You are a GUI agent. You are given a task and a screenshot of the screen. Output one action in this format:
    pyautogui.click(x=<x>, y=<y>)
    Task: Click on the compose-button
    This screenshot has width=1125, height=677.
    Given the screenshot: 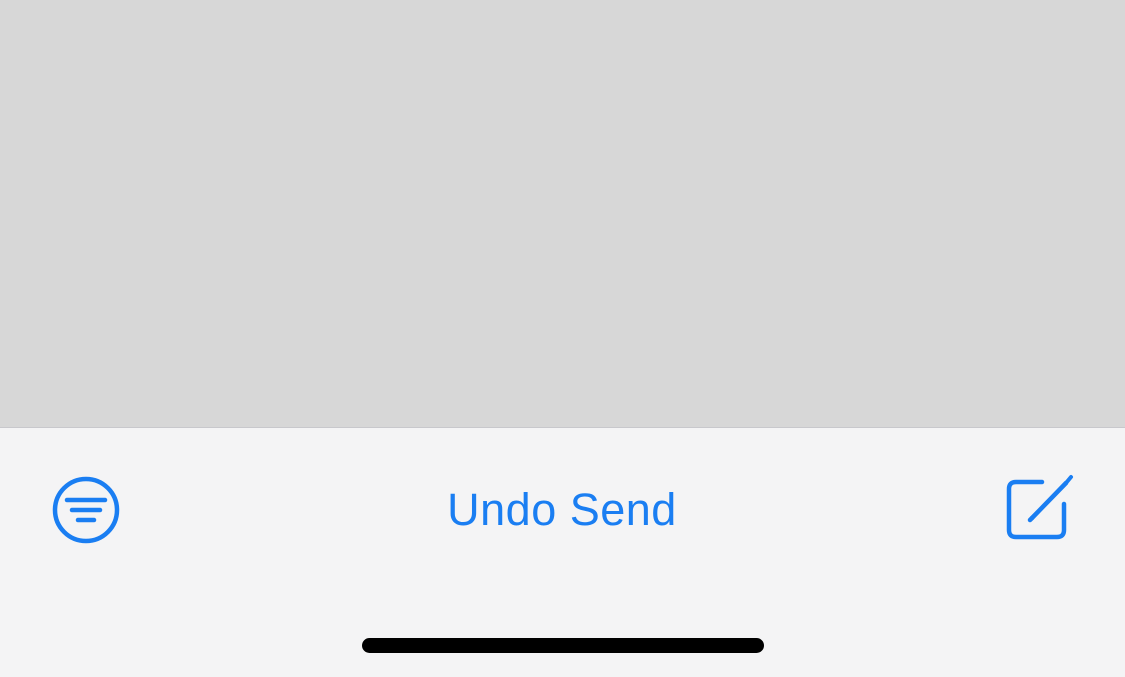 What is the action you would take?
    pyautogui.click(x=1040, y=507)
    